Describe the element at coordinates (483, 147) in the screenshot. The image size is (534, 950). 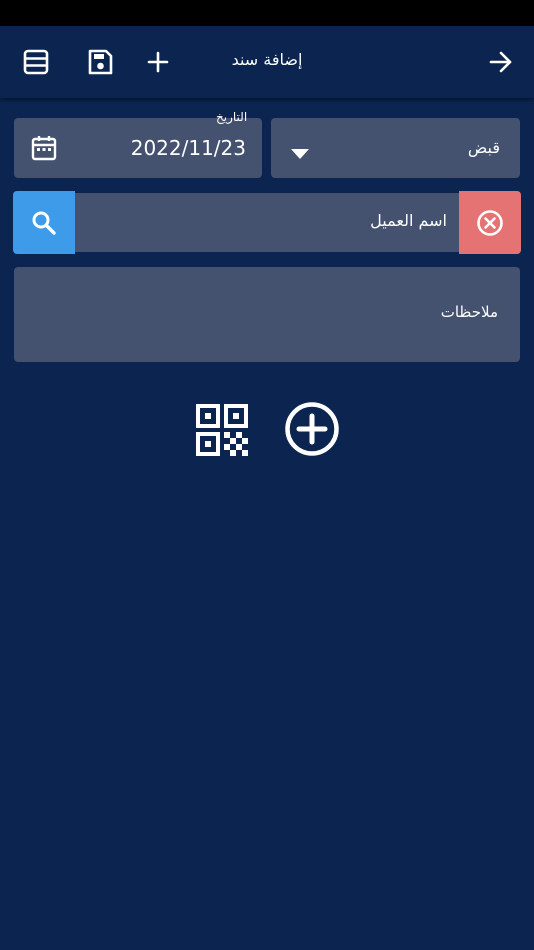
I see `voucher-type-value: قبض` at that location.